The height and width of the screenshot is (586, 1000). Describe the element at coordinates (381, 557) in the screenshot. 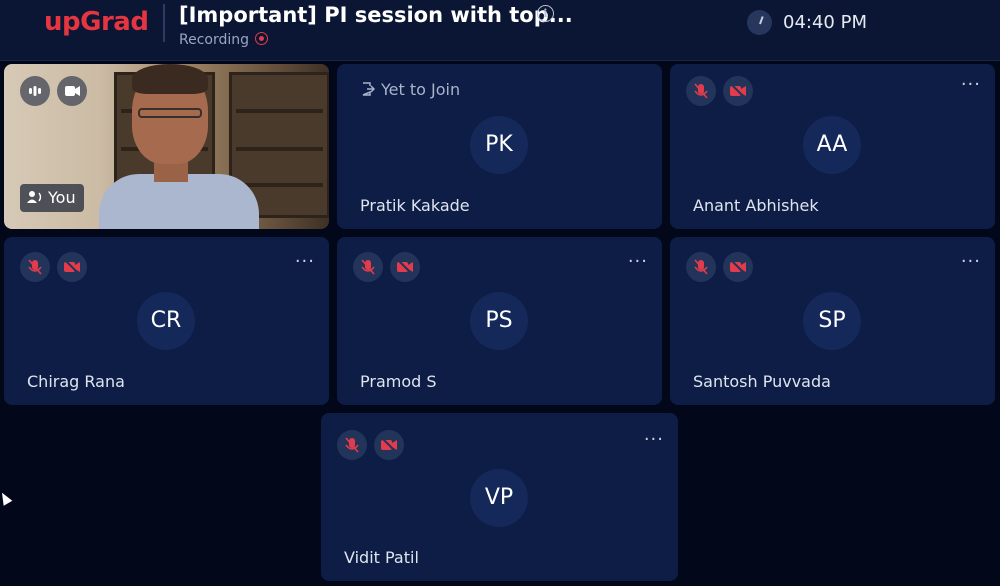

I see `participant-name: Vidit Patil` at that location.